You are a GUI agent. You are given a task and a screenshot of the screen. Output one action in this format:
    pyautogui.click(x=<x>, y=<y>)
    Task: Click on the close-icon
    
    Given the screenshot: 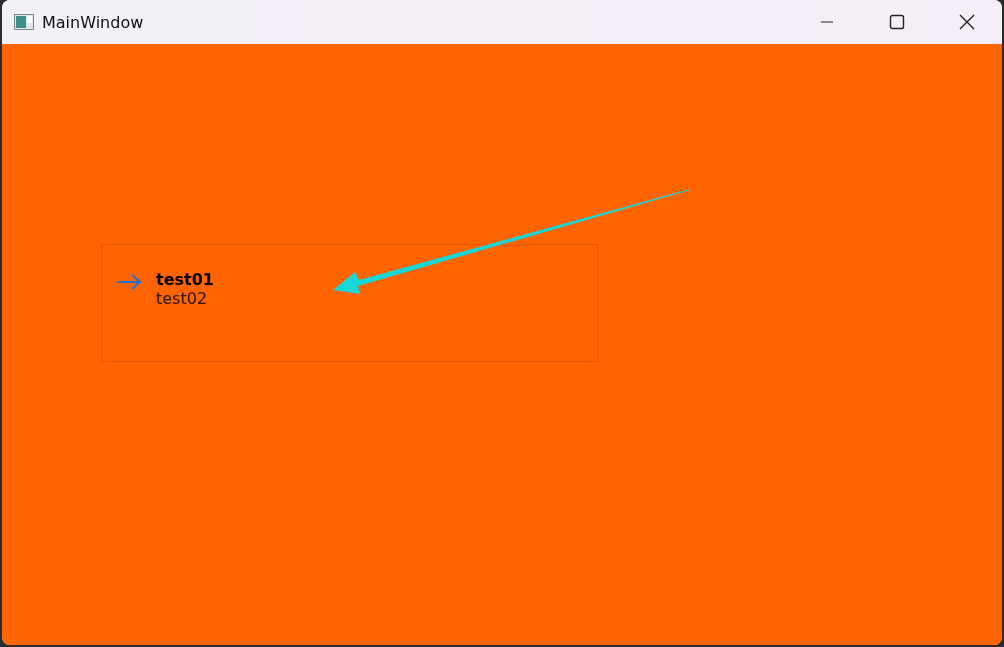 What is the action you would take?
    pyautogui.click(x=967, y=22)
    